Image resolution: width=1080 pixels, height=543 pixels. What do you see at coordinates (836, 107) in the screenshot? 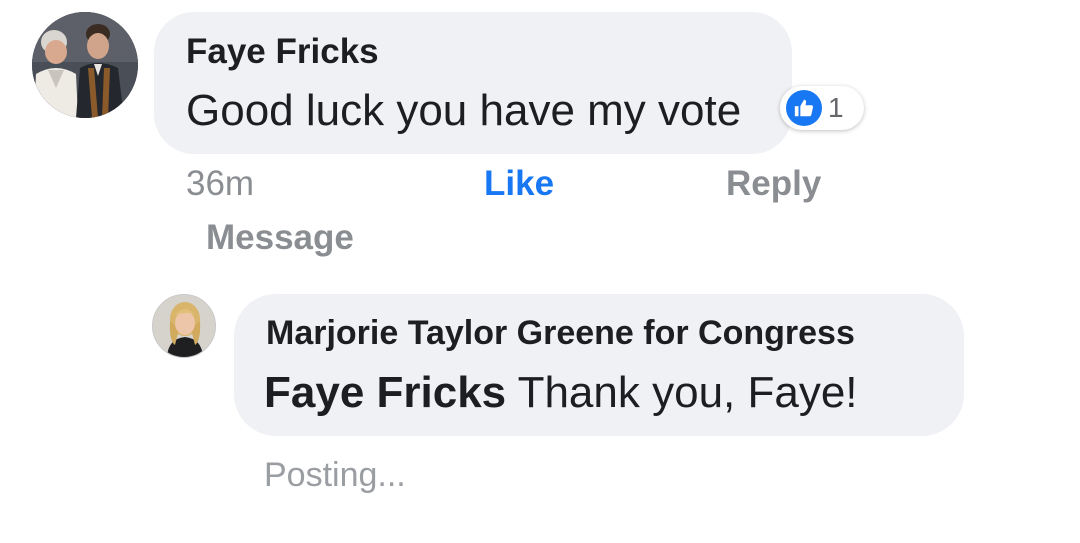
I see `reaction-count: 1` at bounding box center [836, 107].